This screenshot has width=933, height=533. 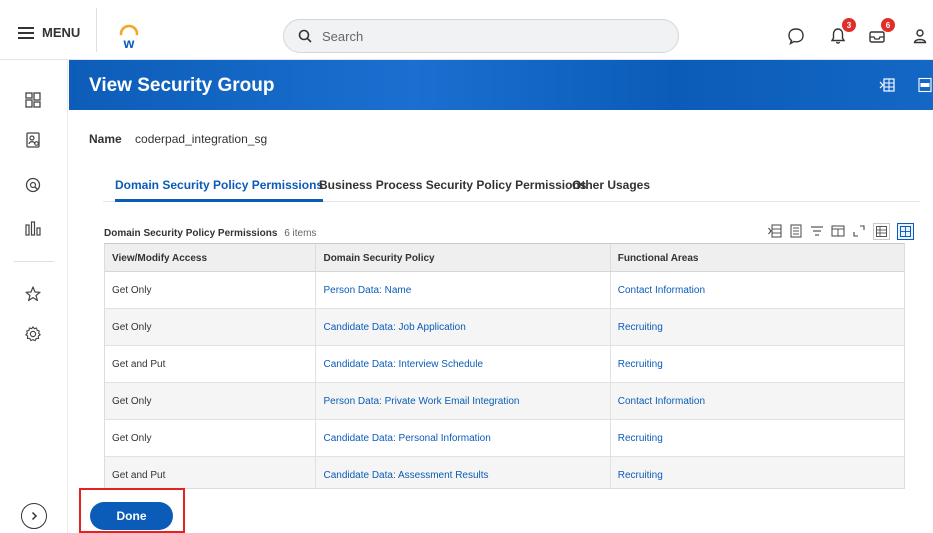 I want to click on fullscreen-icon, so click(x=859, y=231).